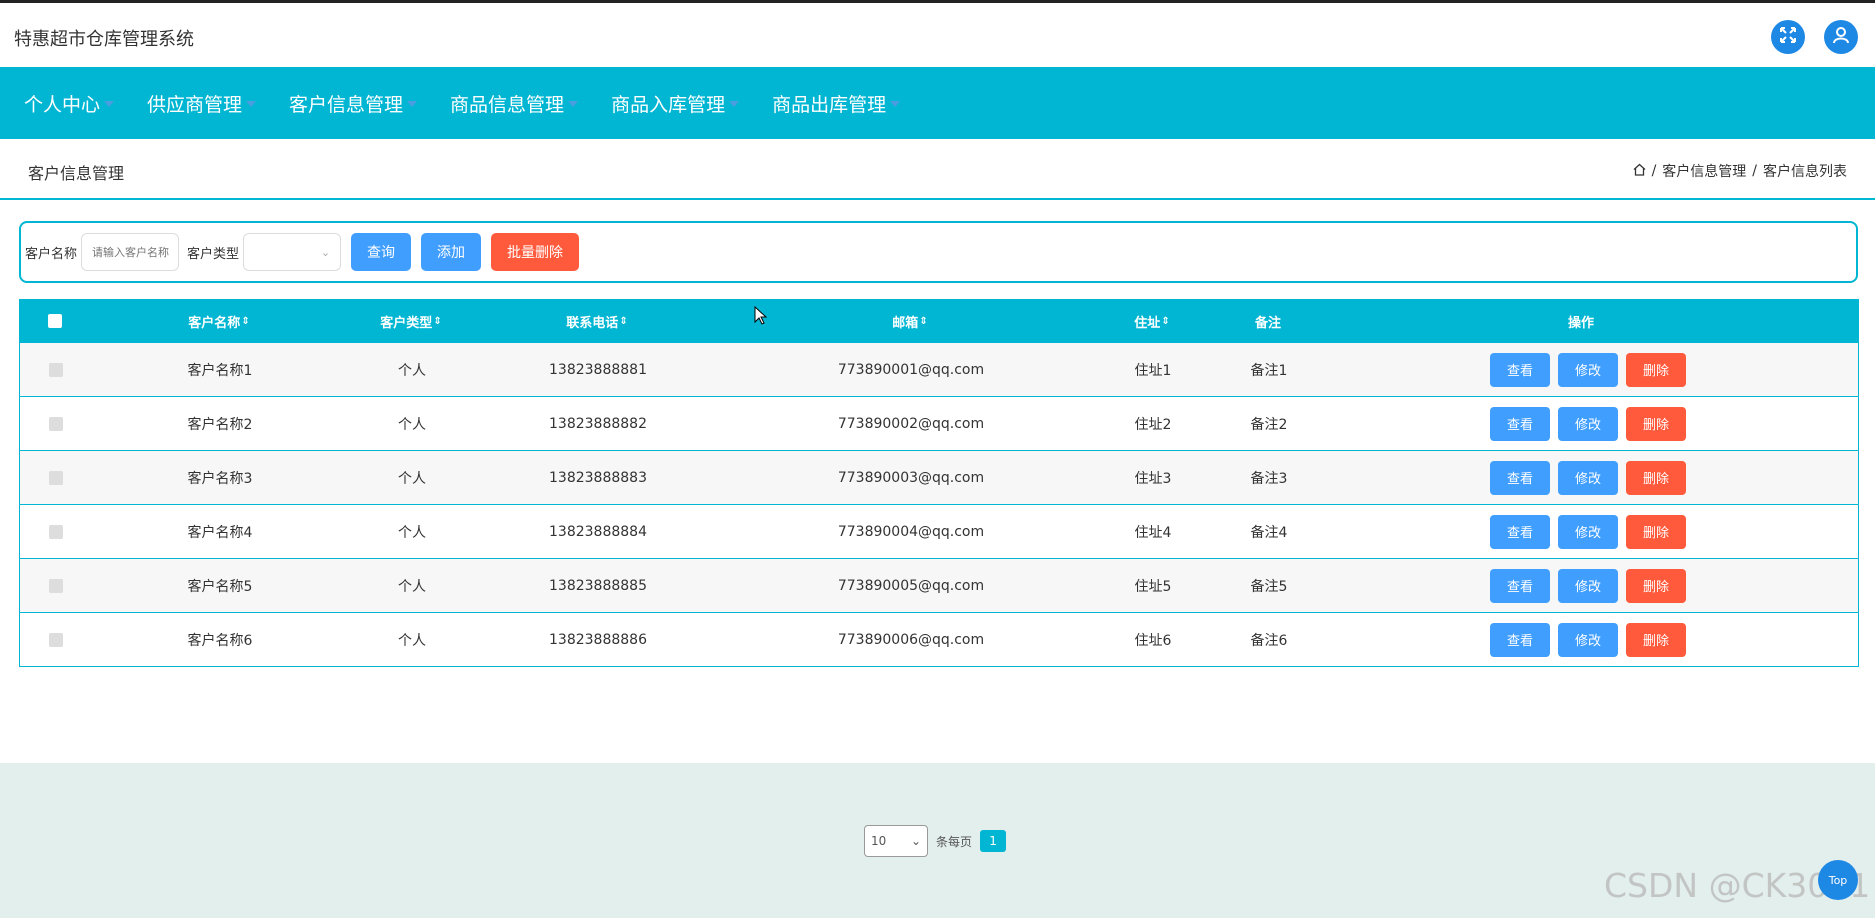 The width and height of the screenshot is (1875, 918). I want to click on back-to-top-button: Top, so click(1838, 880).